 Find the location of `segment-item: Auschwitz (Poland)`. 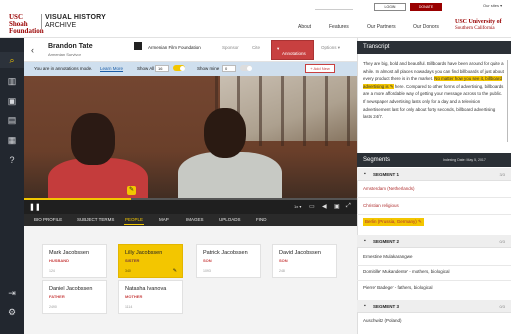

segment-item: Auschwitz (Poland) is located at coordinates (382, 320).